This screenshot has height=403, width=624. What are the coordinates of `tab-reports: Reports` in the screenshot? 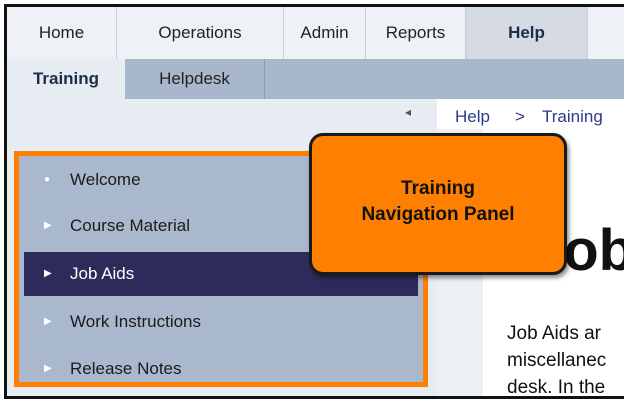 It's located at (416, 33).